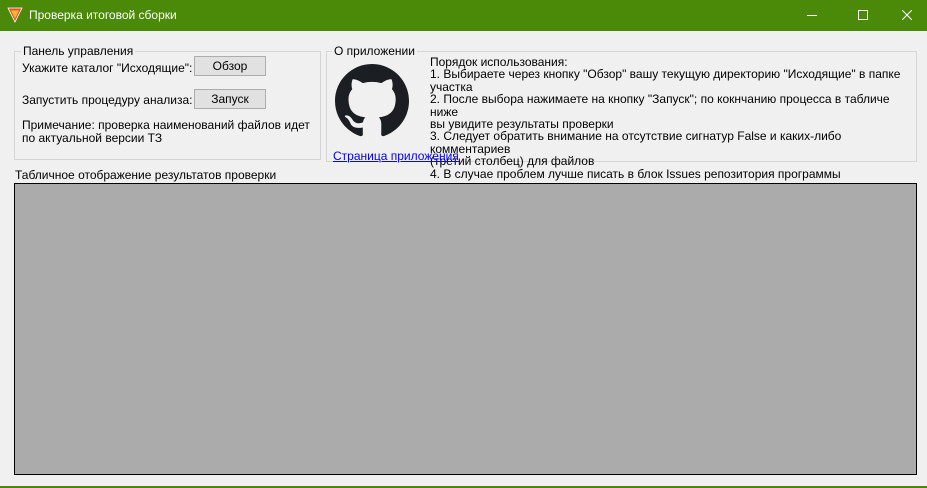 The image size is (927, 488). I want to click on minimize-icon, so click(812, 15).